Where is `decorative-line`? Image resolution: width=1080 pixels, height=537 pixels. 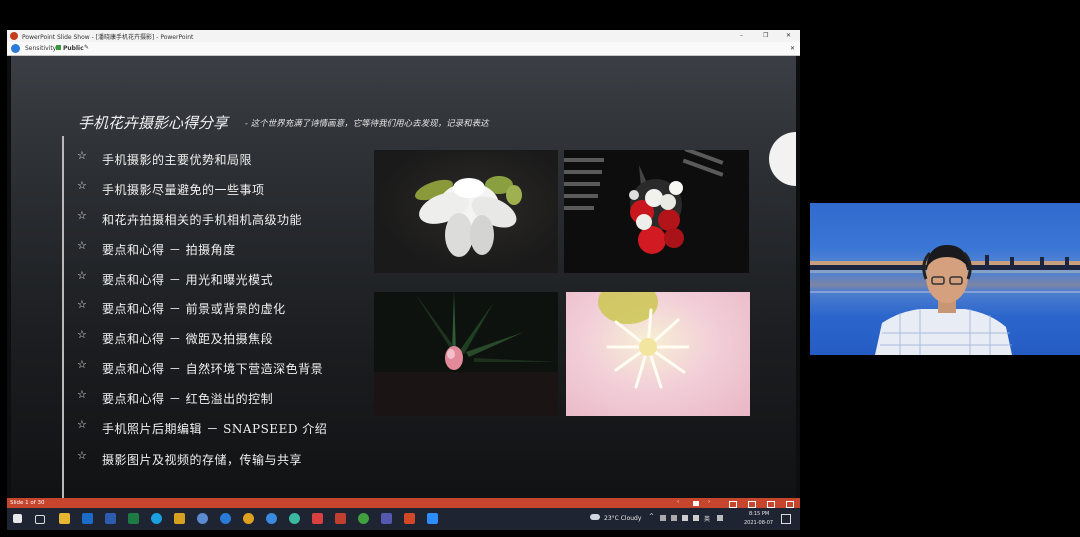 decorative-line is located at coordinates (63, 317).